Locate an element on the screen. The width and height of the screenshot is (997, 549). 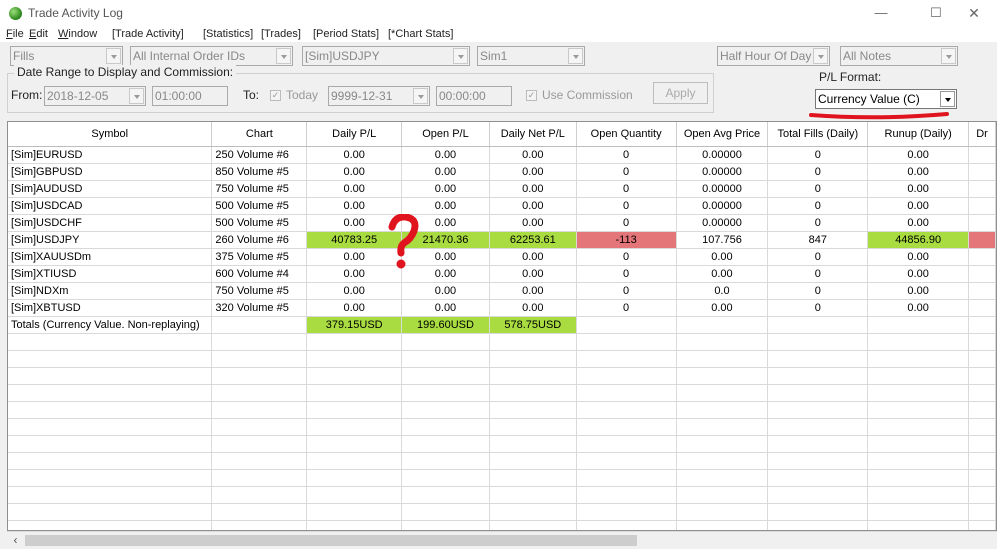
pl-format-dropdown: Currency Value (C) is located at coordinates (886, 99).